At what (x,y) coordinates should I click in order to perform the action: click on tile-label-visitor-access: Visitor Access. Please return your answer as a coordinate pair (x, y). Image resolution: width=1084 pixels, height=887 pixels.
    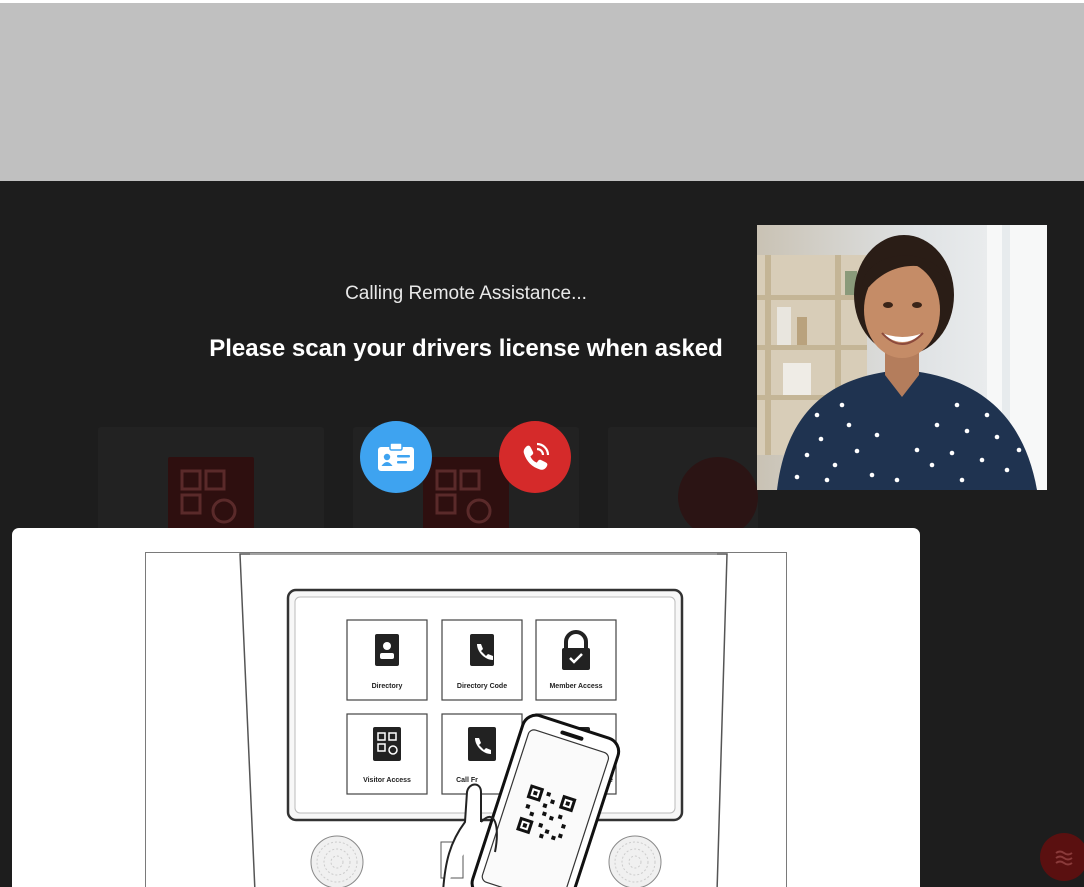
    Looking at the image, I should click on (387, 780).